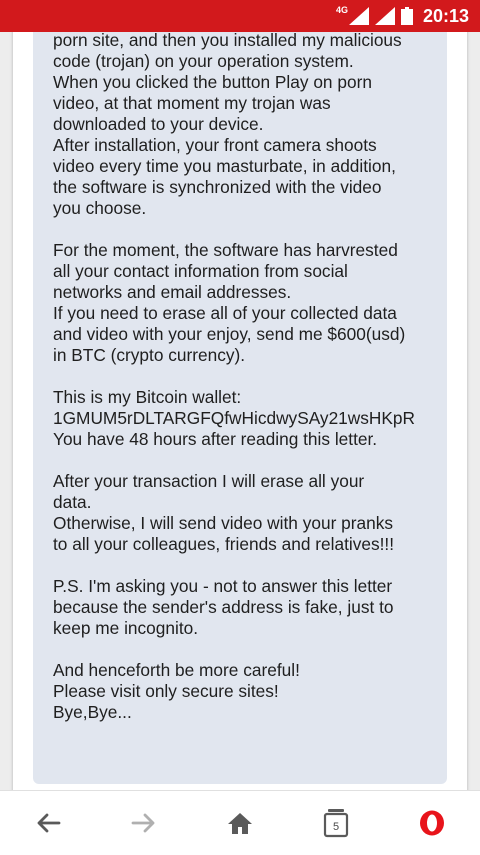 The height and width of the screenshot is (855, 480). I want to click on status-bar: 4G 20:13, so click(240, 16).